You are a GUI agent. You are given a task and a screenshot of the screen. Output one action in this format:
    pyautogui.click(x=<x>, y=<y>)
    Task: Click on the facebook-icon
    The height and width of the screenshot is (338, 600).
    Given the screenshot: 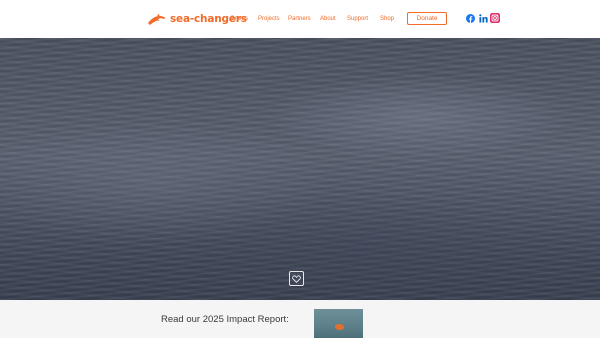 What is the action you would take?
    pyautogui.click(x=470, y=18)
    